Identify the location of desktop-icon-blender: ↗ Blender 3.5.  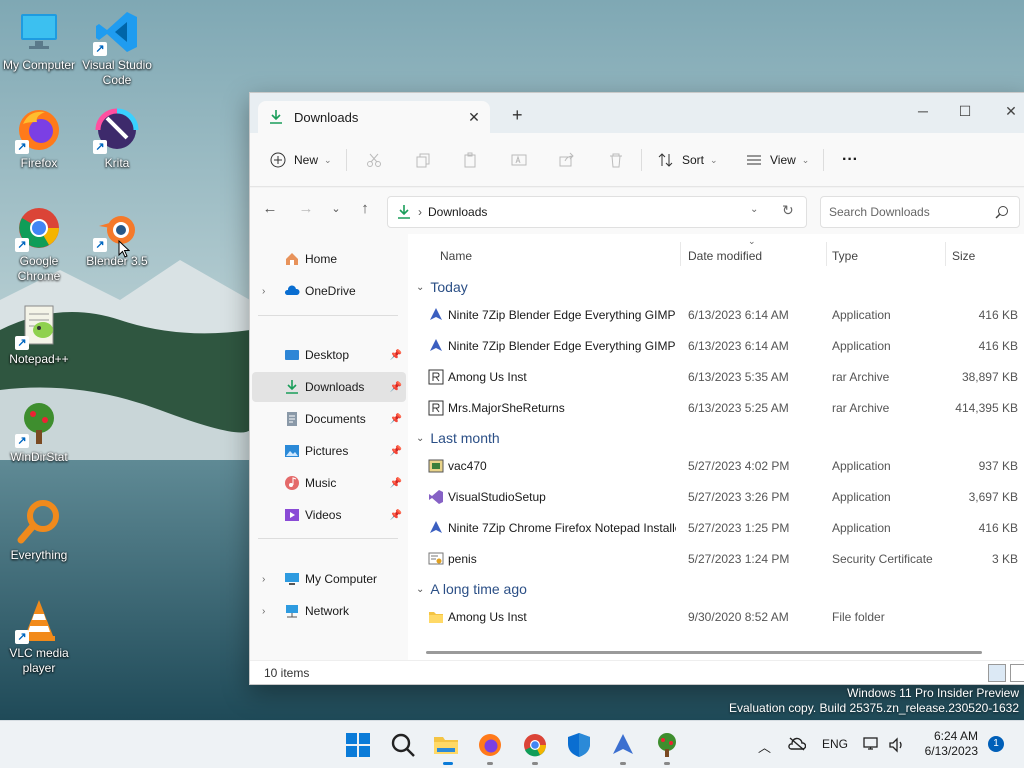
(117, 236).